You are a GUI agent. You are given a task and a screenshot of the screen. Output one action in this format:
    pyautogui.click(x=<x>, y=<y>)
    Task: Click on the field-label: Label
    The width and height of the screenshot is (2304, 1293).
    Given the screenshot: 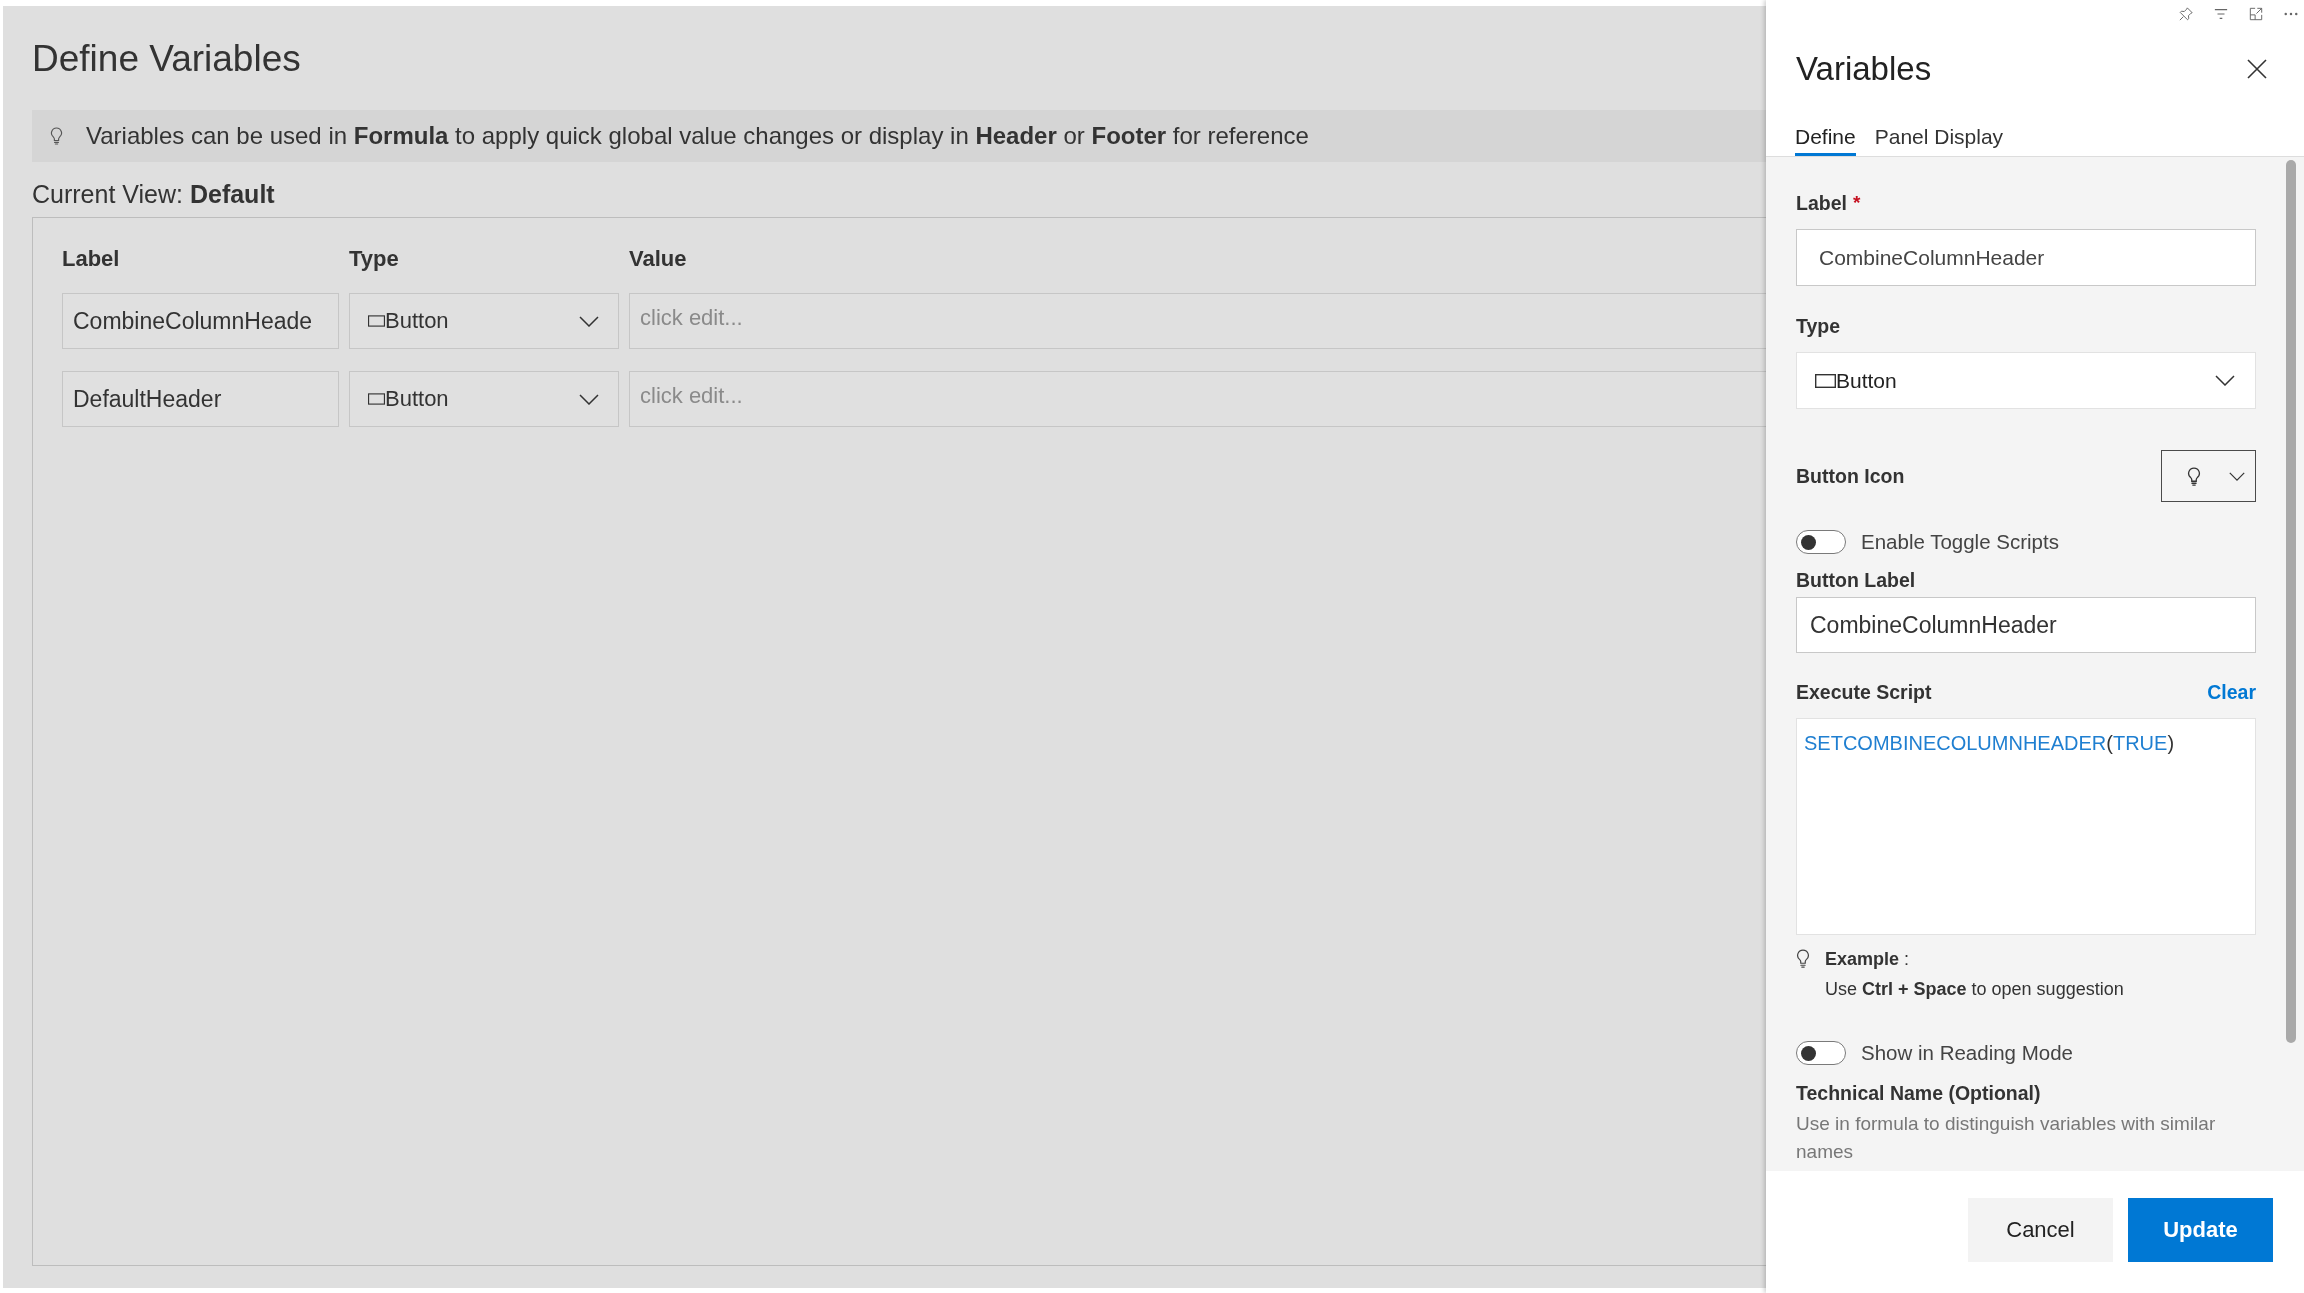 What is the action you would take?
    pyautogui.click(x=1821, y=203)
    